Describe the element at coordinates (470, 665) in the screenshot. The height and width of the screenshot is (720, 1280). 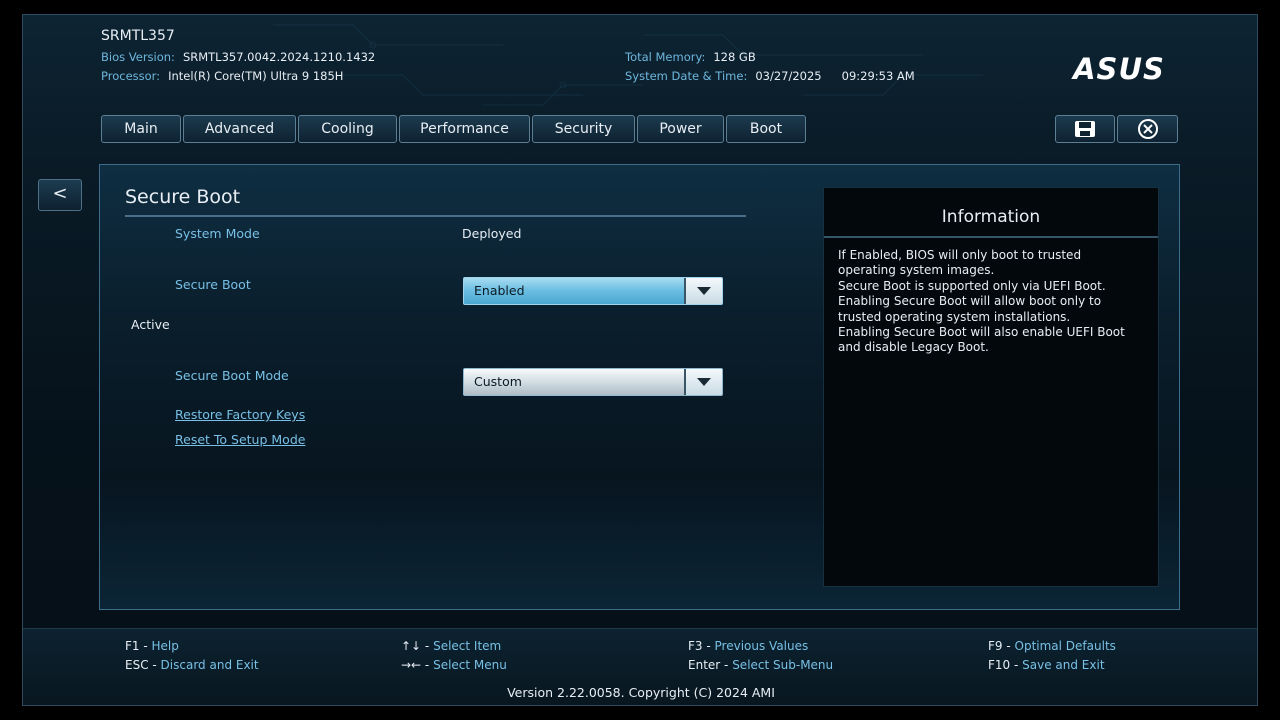
I see `key-desc: Select Menu` at that location.